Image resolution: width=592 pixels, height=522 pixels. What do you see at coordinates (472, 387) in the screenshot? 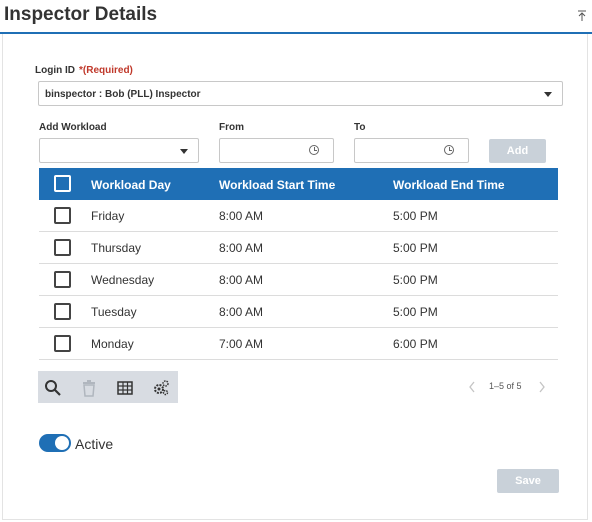
I see `chevron-left-icon` at bounding box center [472, 387].